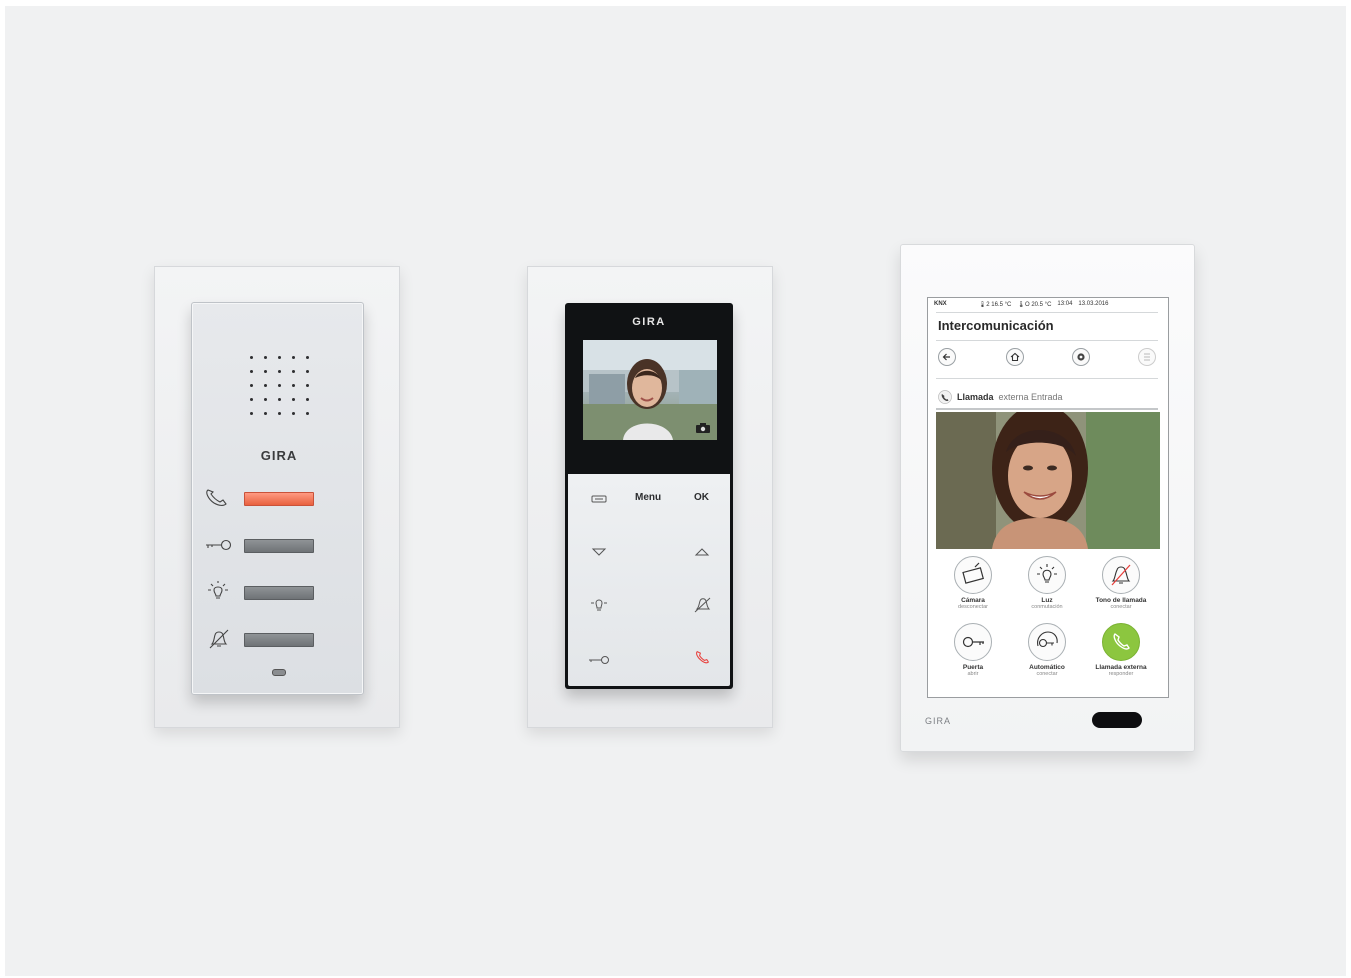  What do you see at coordinates (1047, 607) in the screenshot?
I see `light-sublabel: conmutación` at bounding box center [1047, 607].